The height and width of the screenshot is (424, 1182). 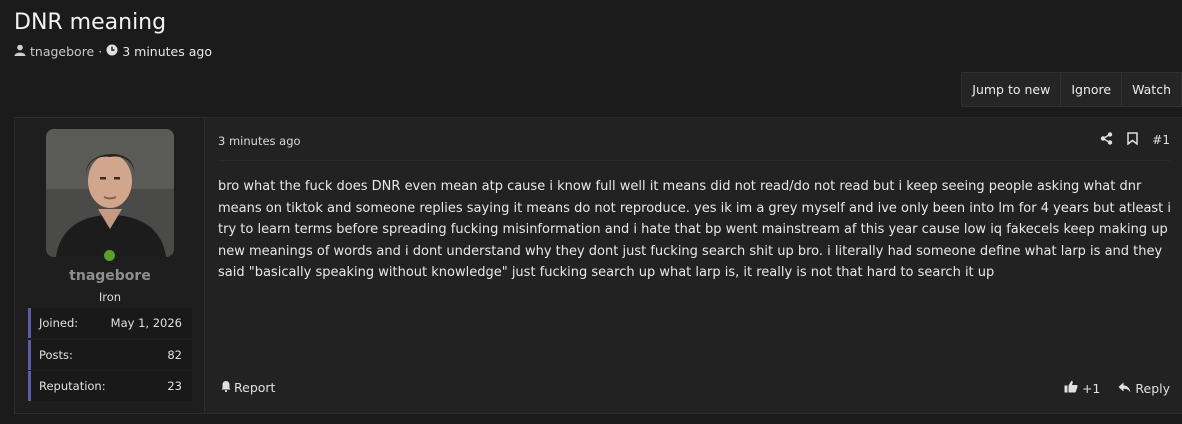 I want to click on stat-value: 82, so click(x=174, y=355).